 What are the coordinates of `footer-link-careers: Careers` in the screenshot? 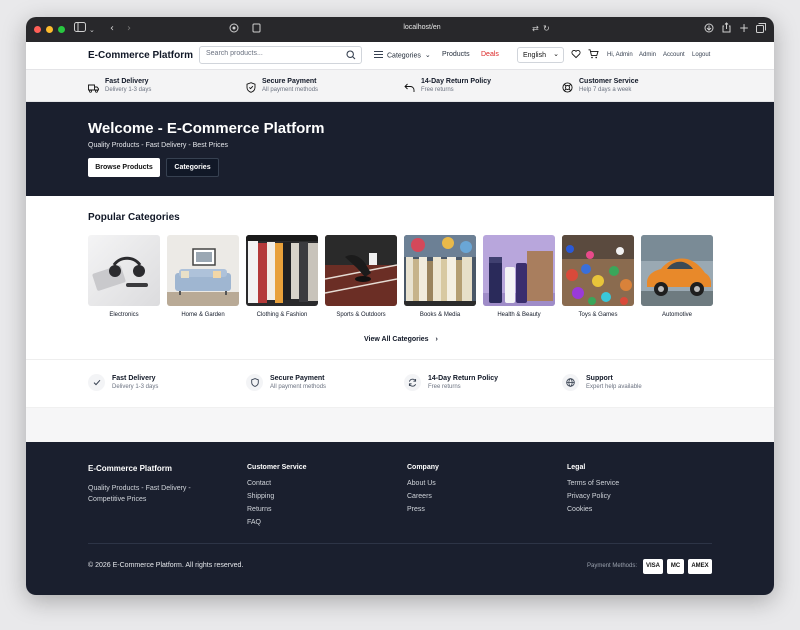 It's located at (423, 497).